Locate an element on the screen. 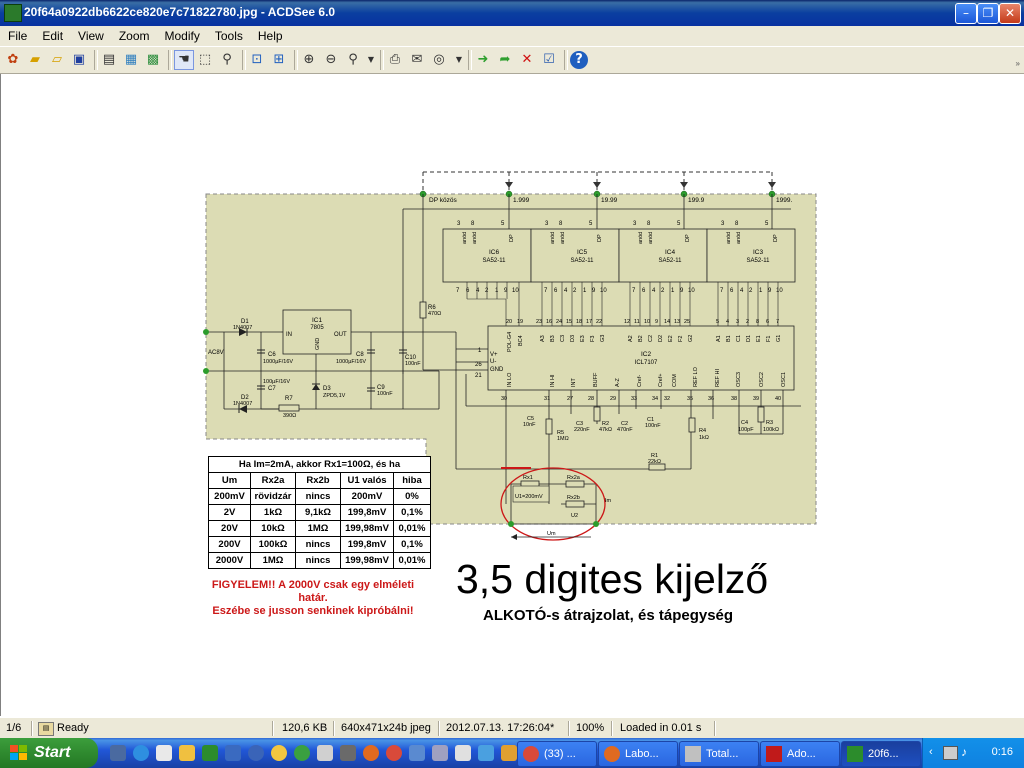  svg-text: C6 is located at coordinates (272, 355).